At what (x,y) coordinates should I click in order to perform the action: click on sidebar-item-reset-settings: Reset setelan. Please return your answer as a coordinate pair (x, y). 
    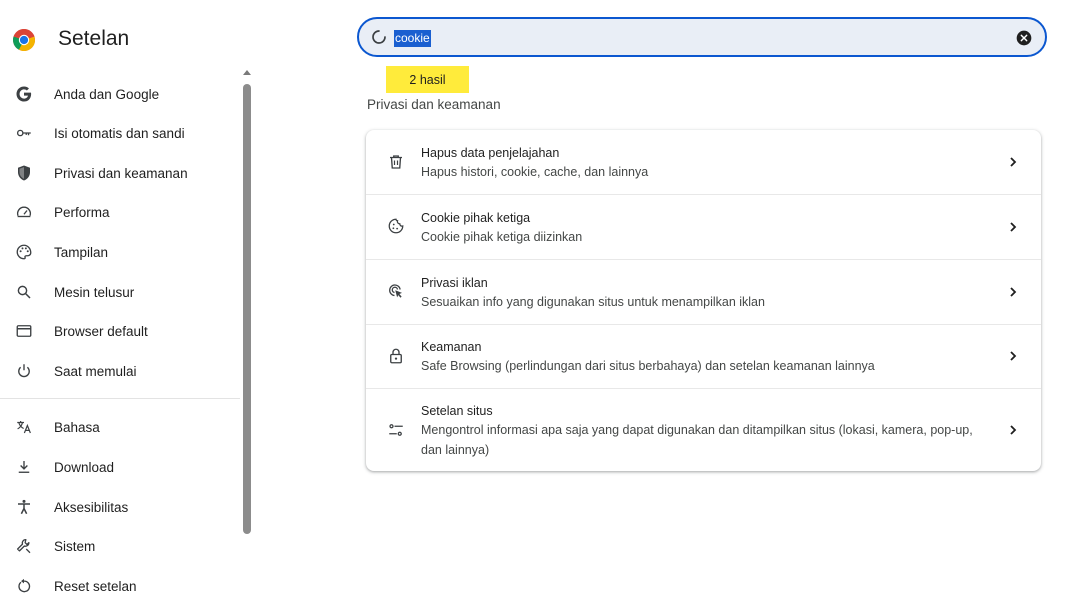
    Looking at the image, I should click on (120, 586).